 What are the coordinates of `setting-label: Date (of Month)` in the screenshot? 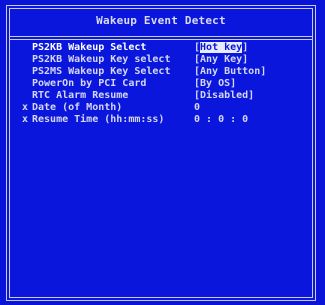 It's located at (77, 107).